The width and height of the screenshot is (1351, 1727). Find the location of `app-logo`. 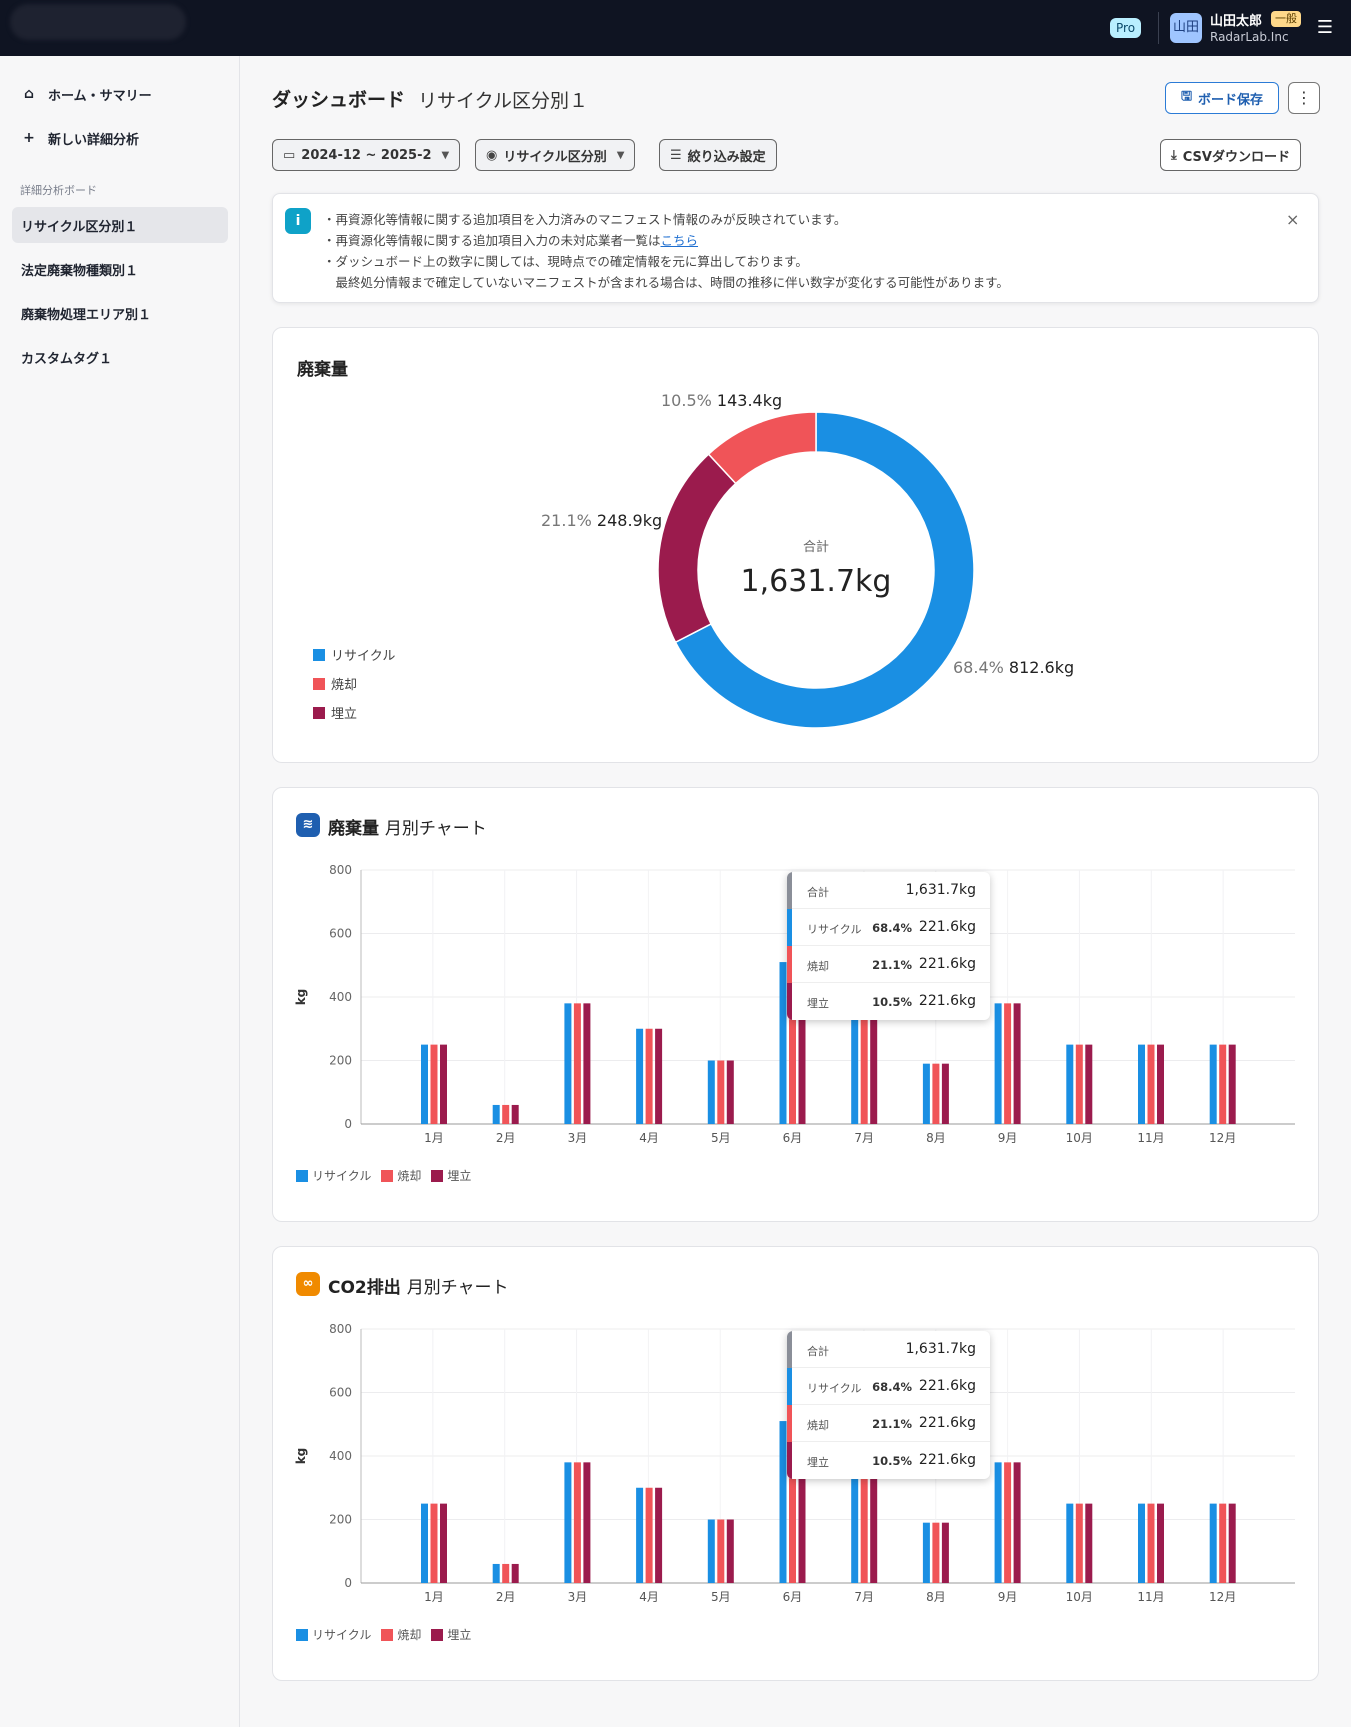

app-logo is located at coordinates (98, 22).